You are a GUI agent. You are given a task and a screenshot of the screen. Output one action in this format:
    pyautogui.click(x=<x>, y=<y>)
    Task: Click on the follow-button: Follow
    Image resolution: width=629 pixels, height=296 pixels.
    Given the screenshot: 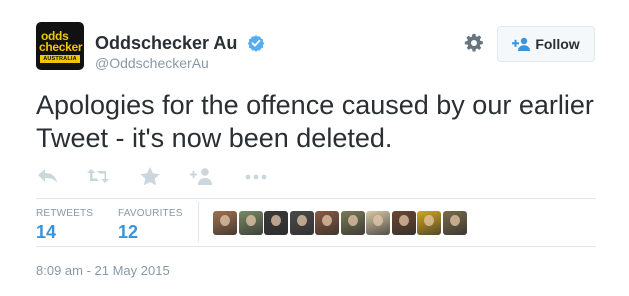 What is the action you would take?
    pyautogui.click(x=546, y=44)
    